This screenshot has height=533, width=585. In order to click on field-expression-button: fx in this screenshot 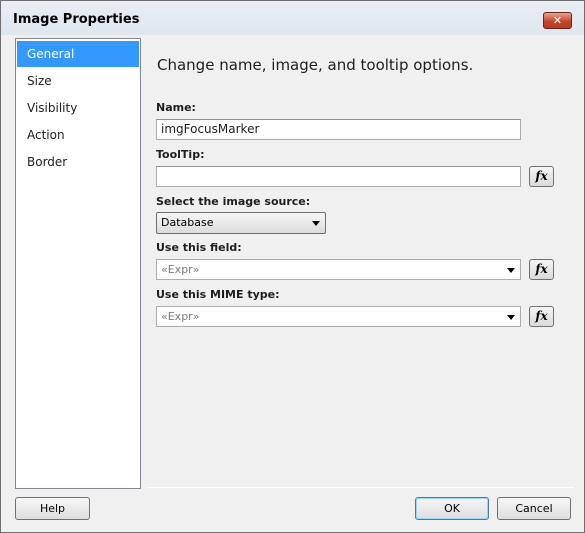, I will do `click(541, 269)`.